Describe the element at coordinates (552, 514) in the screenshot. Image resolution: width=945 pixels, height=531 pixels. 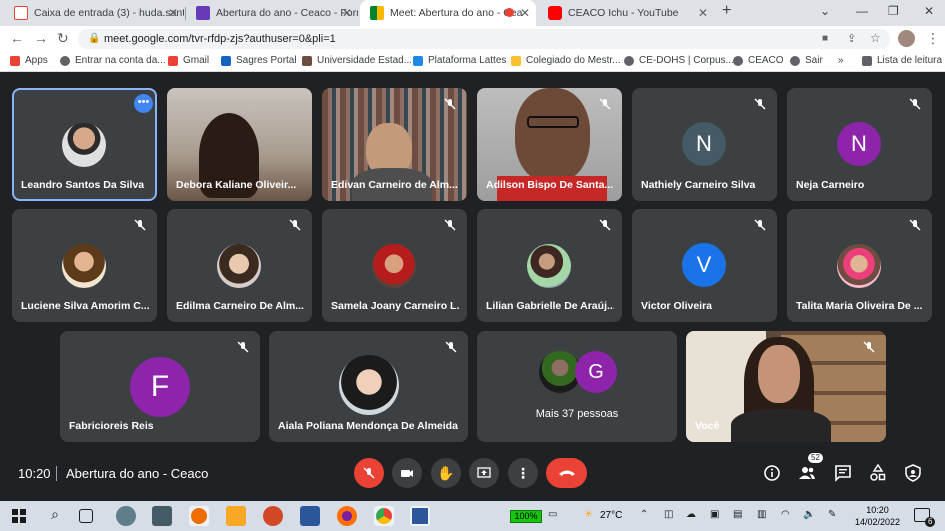
I see `battery-icon: ▭` at that location.